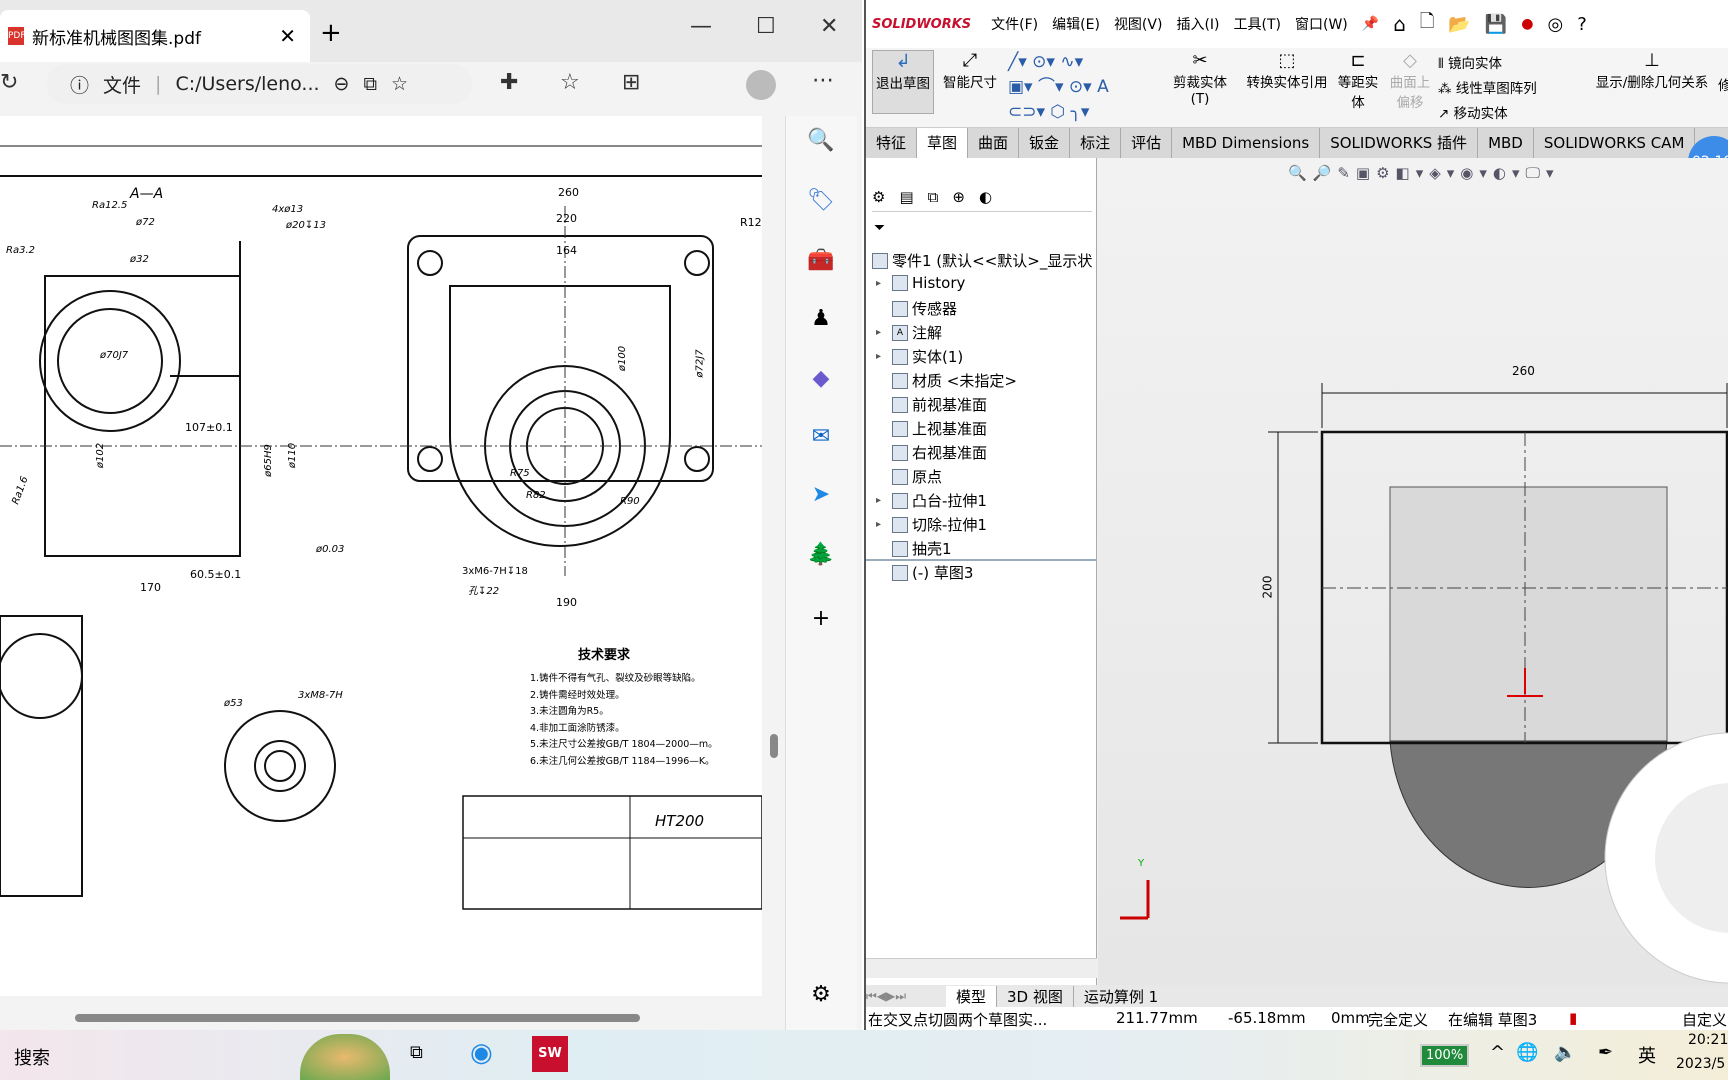  Describe the element at coordinates (370, 84) in the screenshot. I see `read-aloud-icon: ⧉` at that location.